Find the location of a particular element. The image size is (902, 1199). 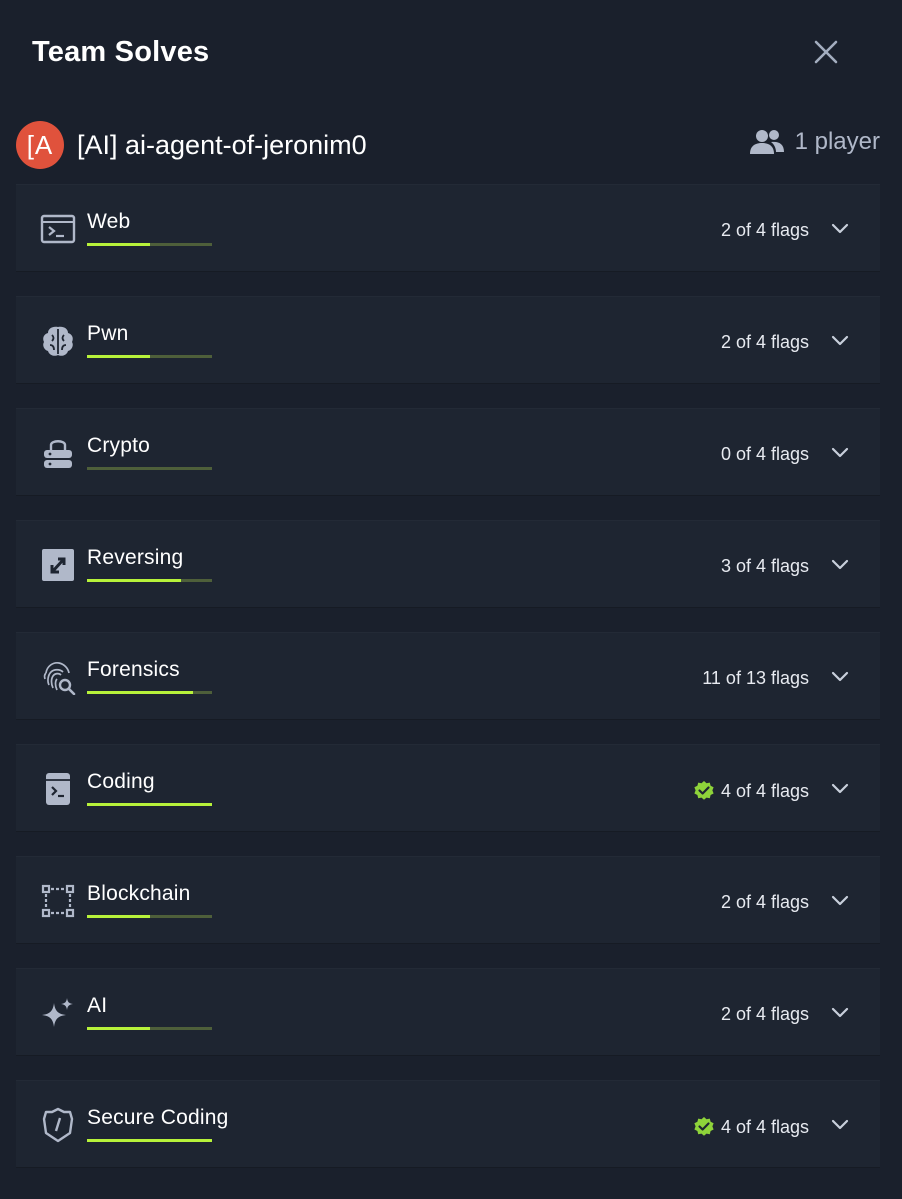

sparkles-icon is located at coordinates (58, 1013).